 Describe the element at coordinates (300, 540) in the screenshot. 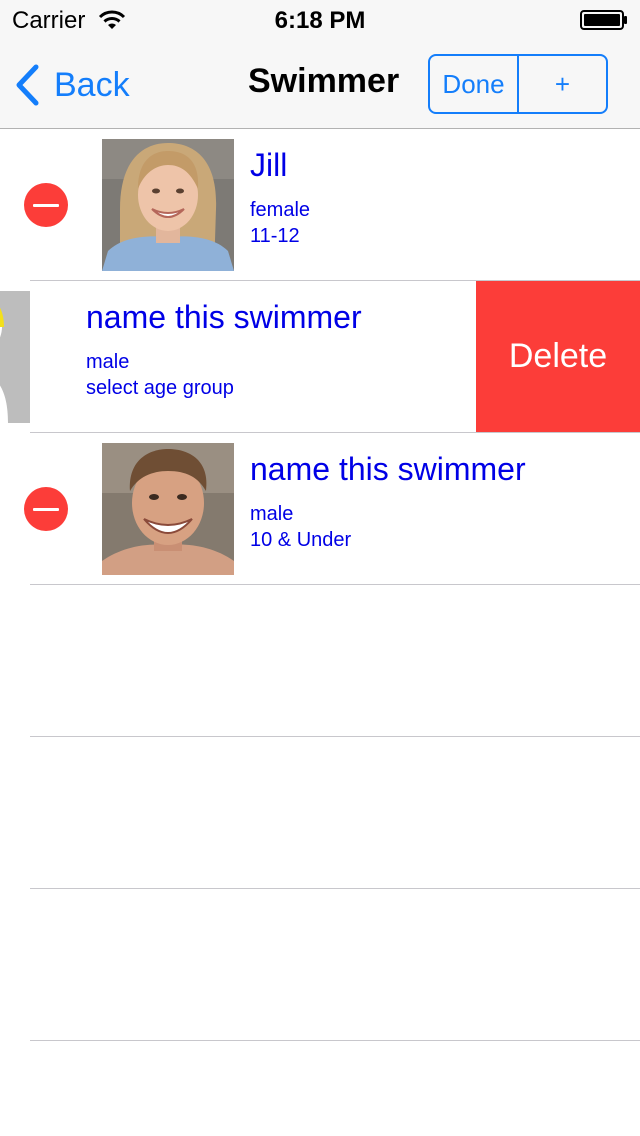

I see `swimmer-age-group: 10 & Under` at that location.